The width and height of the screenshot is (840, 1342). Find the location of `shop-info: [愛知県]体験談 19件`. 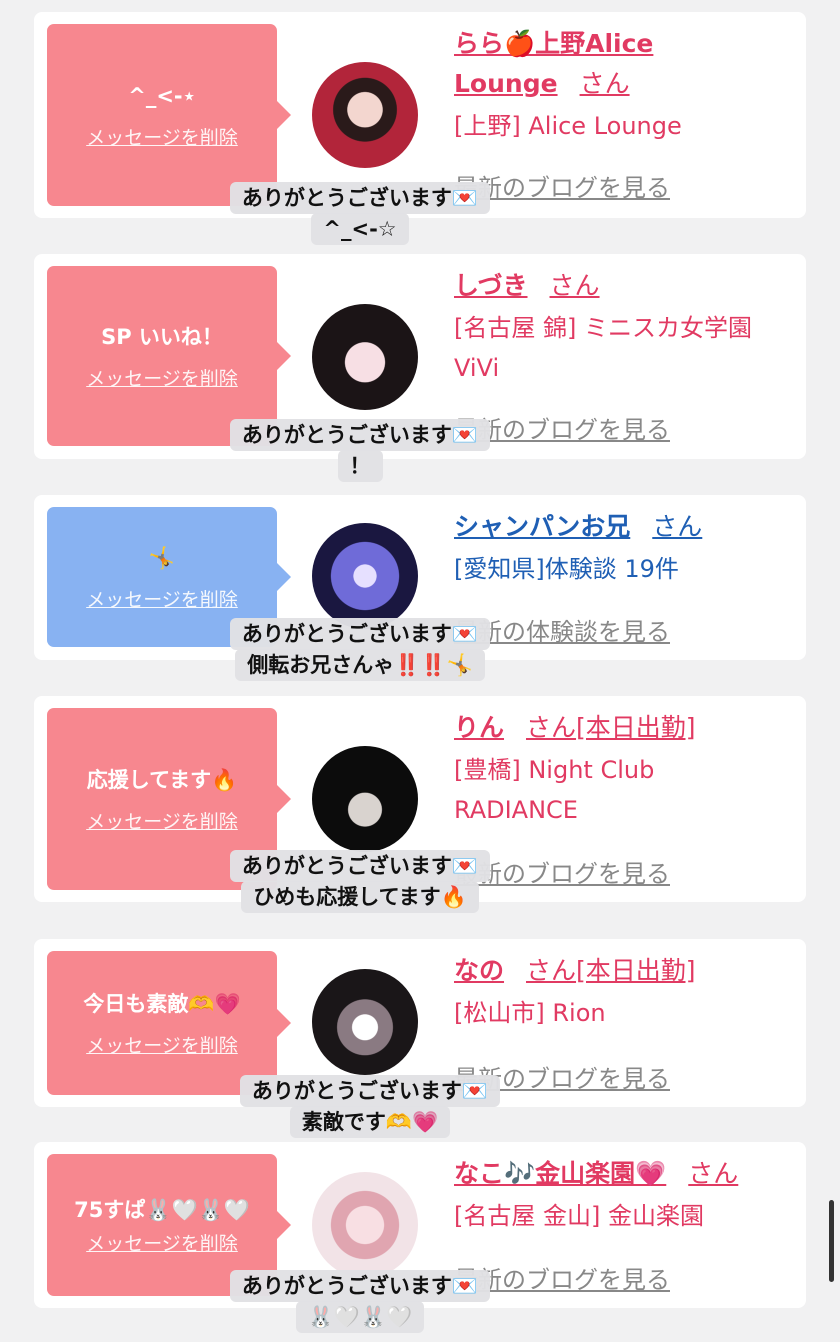

shop-info: [愛知県]体験談 19件 is located at coordinates (566, 569).